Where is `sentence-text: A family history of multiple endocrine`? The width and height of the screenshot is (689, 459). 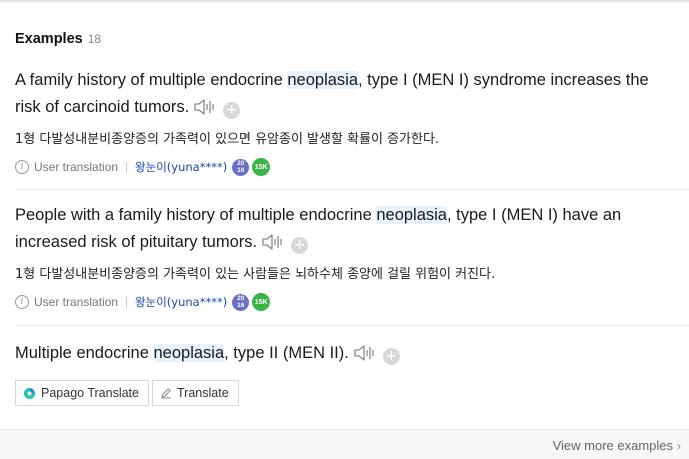
sentence-text: A family history of multiple endocrine is located at coordinates (151, 80).